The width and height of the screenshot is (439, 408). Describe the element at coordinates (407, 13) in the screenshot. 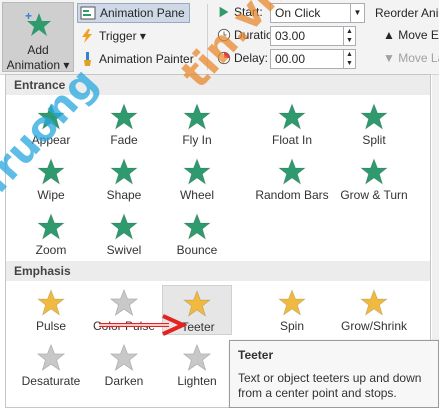

I see `reorder-animation-label: Reorder Ani` at that location.